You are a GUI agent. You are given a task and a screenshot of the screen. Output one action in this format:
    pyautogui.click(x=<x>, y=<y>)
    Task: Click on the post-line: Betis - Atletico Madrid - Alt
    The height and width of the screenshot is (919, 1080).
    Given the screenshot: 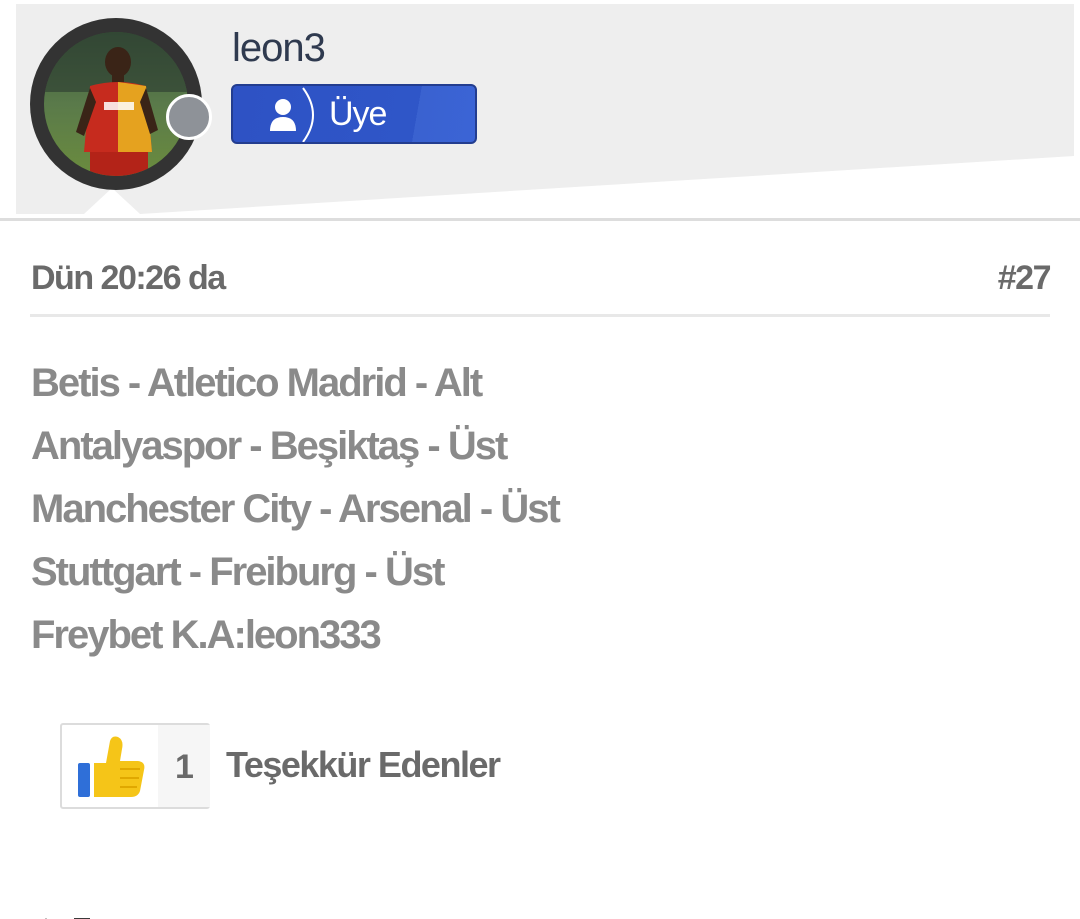 What is the action you would take?
    pyautogui.click(x=257, y=383)
    